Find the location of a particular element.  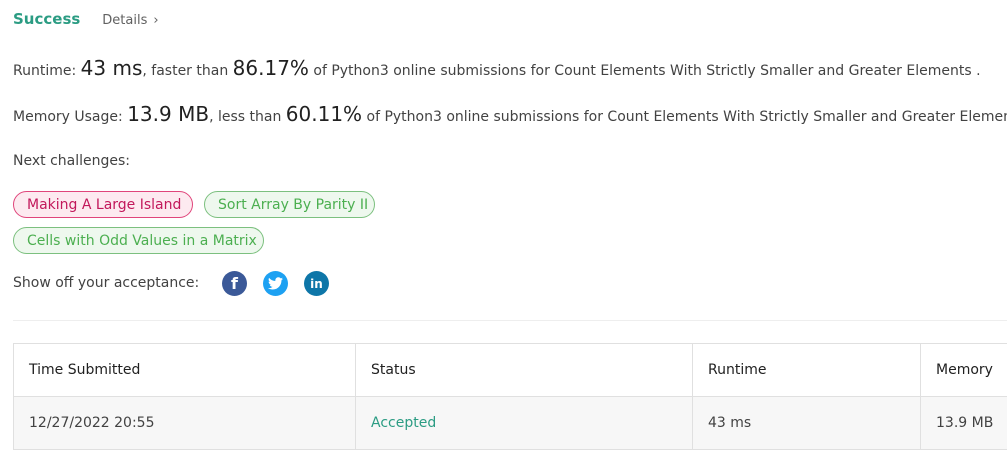

status-title: Success is located at coordinates (47, 19).